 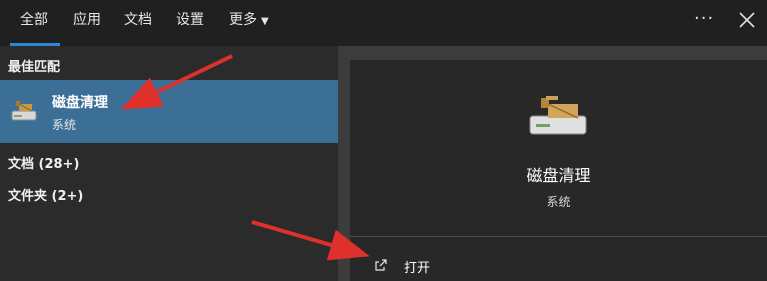 I want to click on open-external-icon, so click(x=381, y=265).